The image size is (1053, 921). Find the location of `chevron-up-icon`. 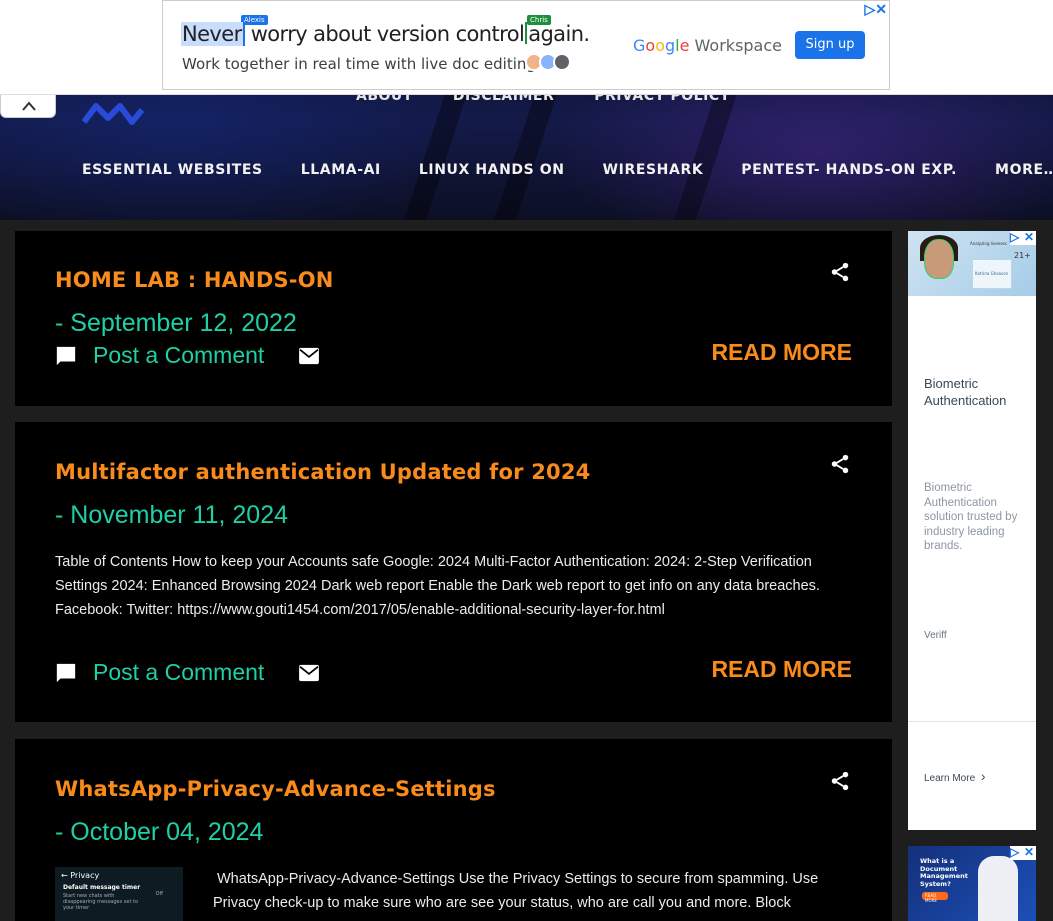

chevron-up-icon is located at coordinates (29, 106).